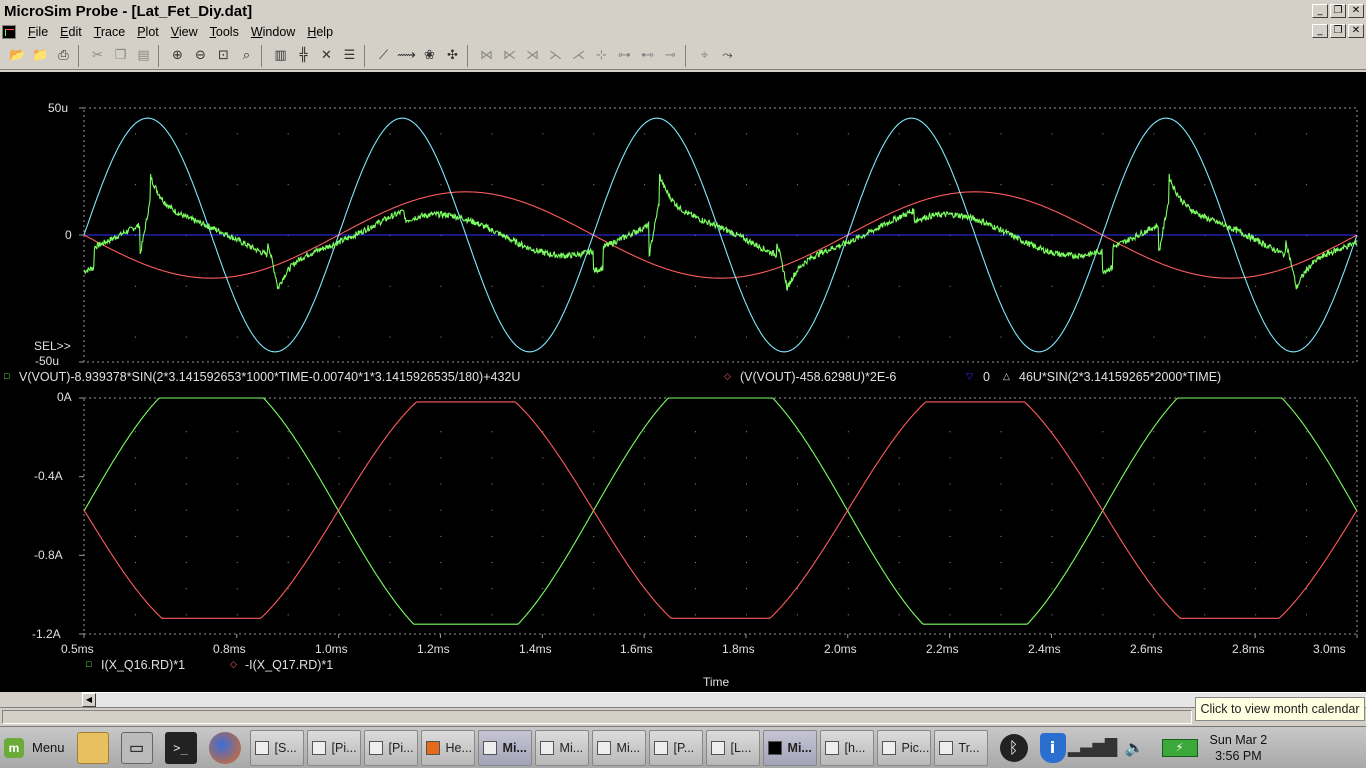 The width and height of the screenshot is (1366, 768). Describe the element at coordinates (636, 649) in the screenshot. I see `xtick-5: 1.6ms` at that location.